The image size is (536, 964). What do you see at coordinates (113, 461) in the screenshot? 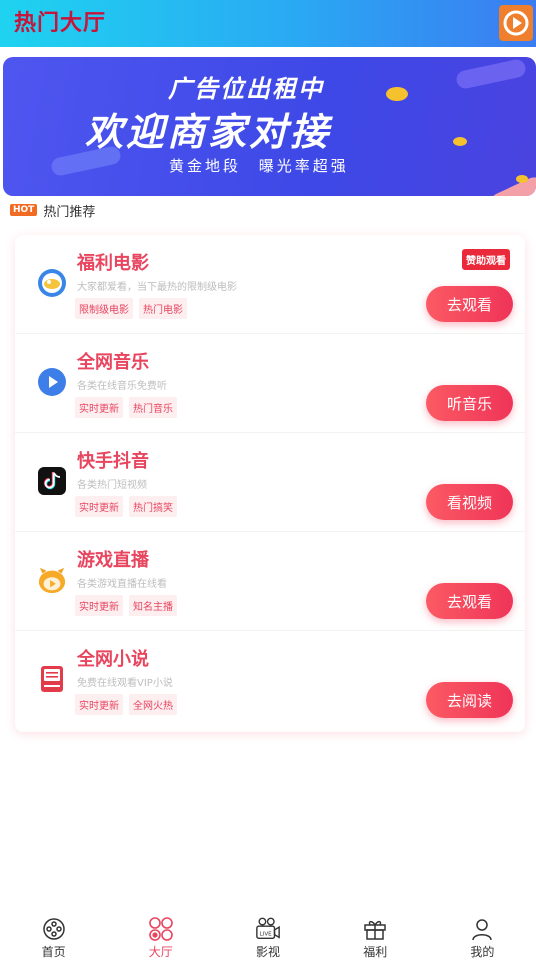
I see `item-title: 快手抖音` at bounding box center [113, 461].